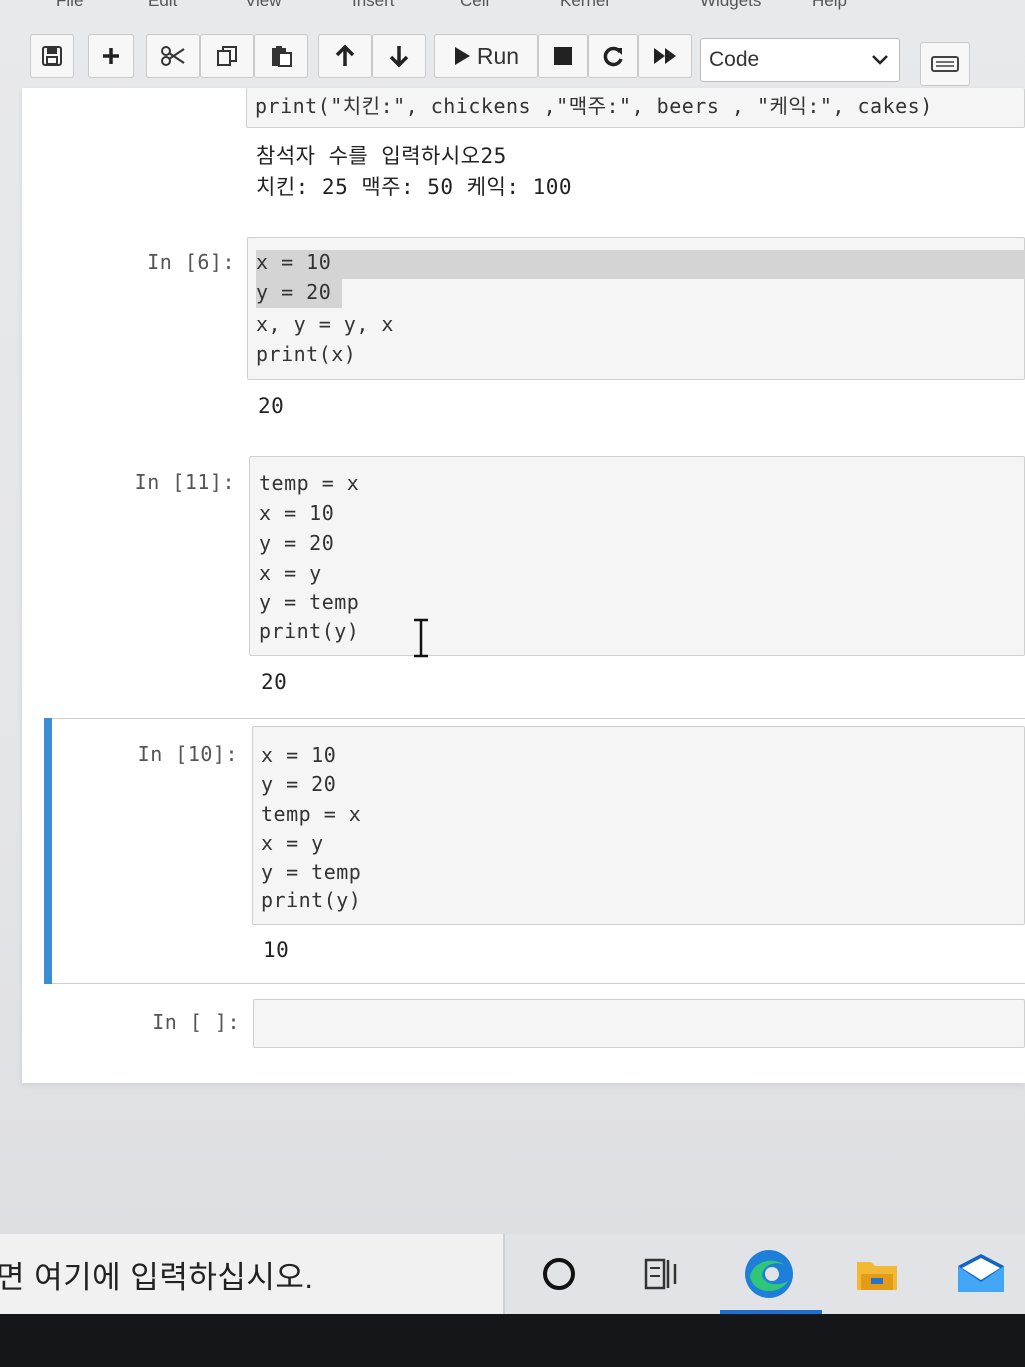 The image size is (1025, 1367). Describe the element at coordinates (880, 60) in the screenshot. I see `chevron-down-icon` at that location.